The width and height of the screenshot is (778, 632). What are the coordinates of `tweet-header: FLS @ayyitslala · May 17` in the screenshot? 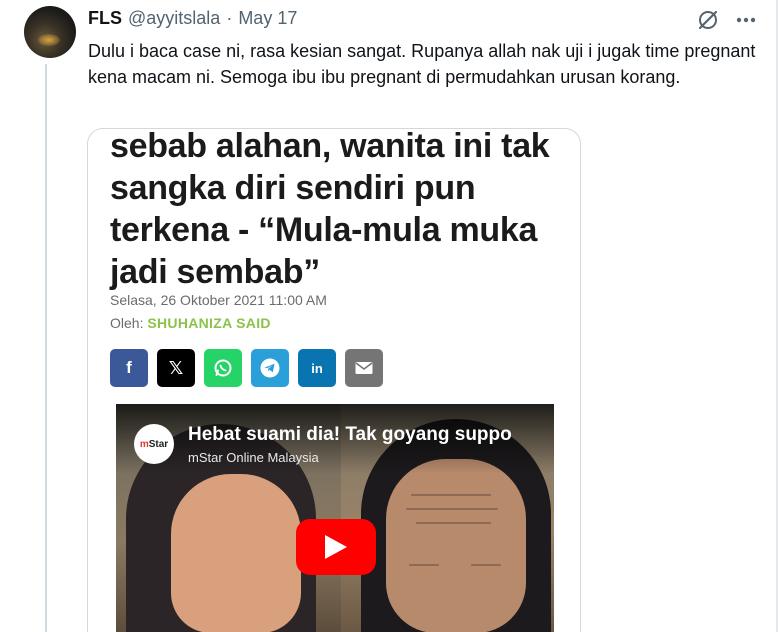 It's located at (192, 18).